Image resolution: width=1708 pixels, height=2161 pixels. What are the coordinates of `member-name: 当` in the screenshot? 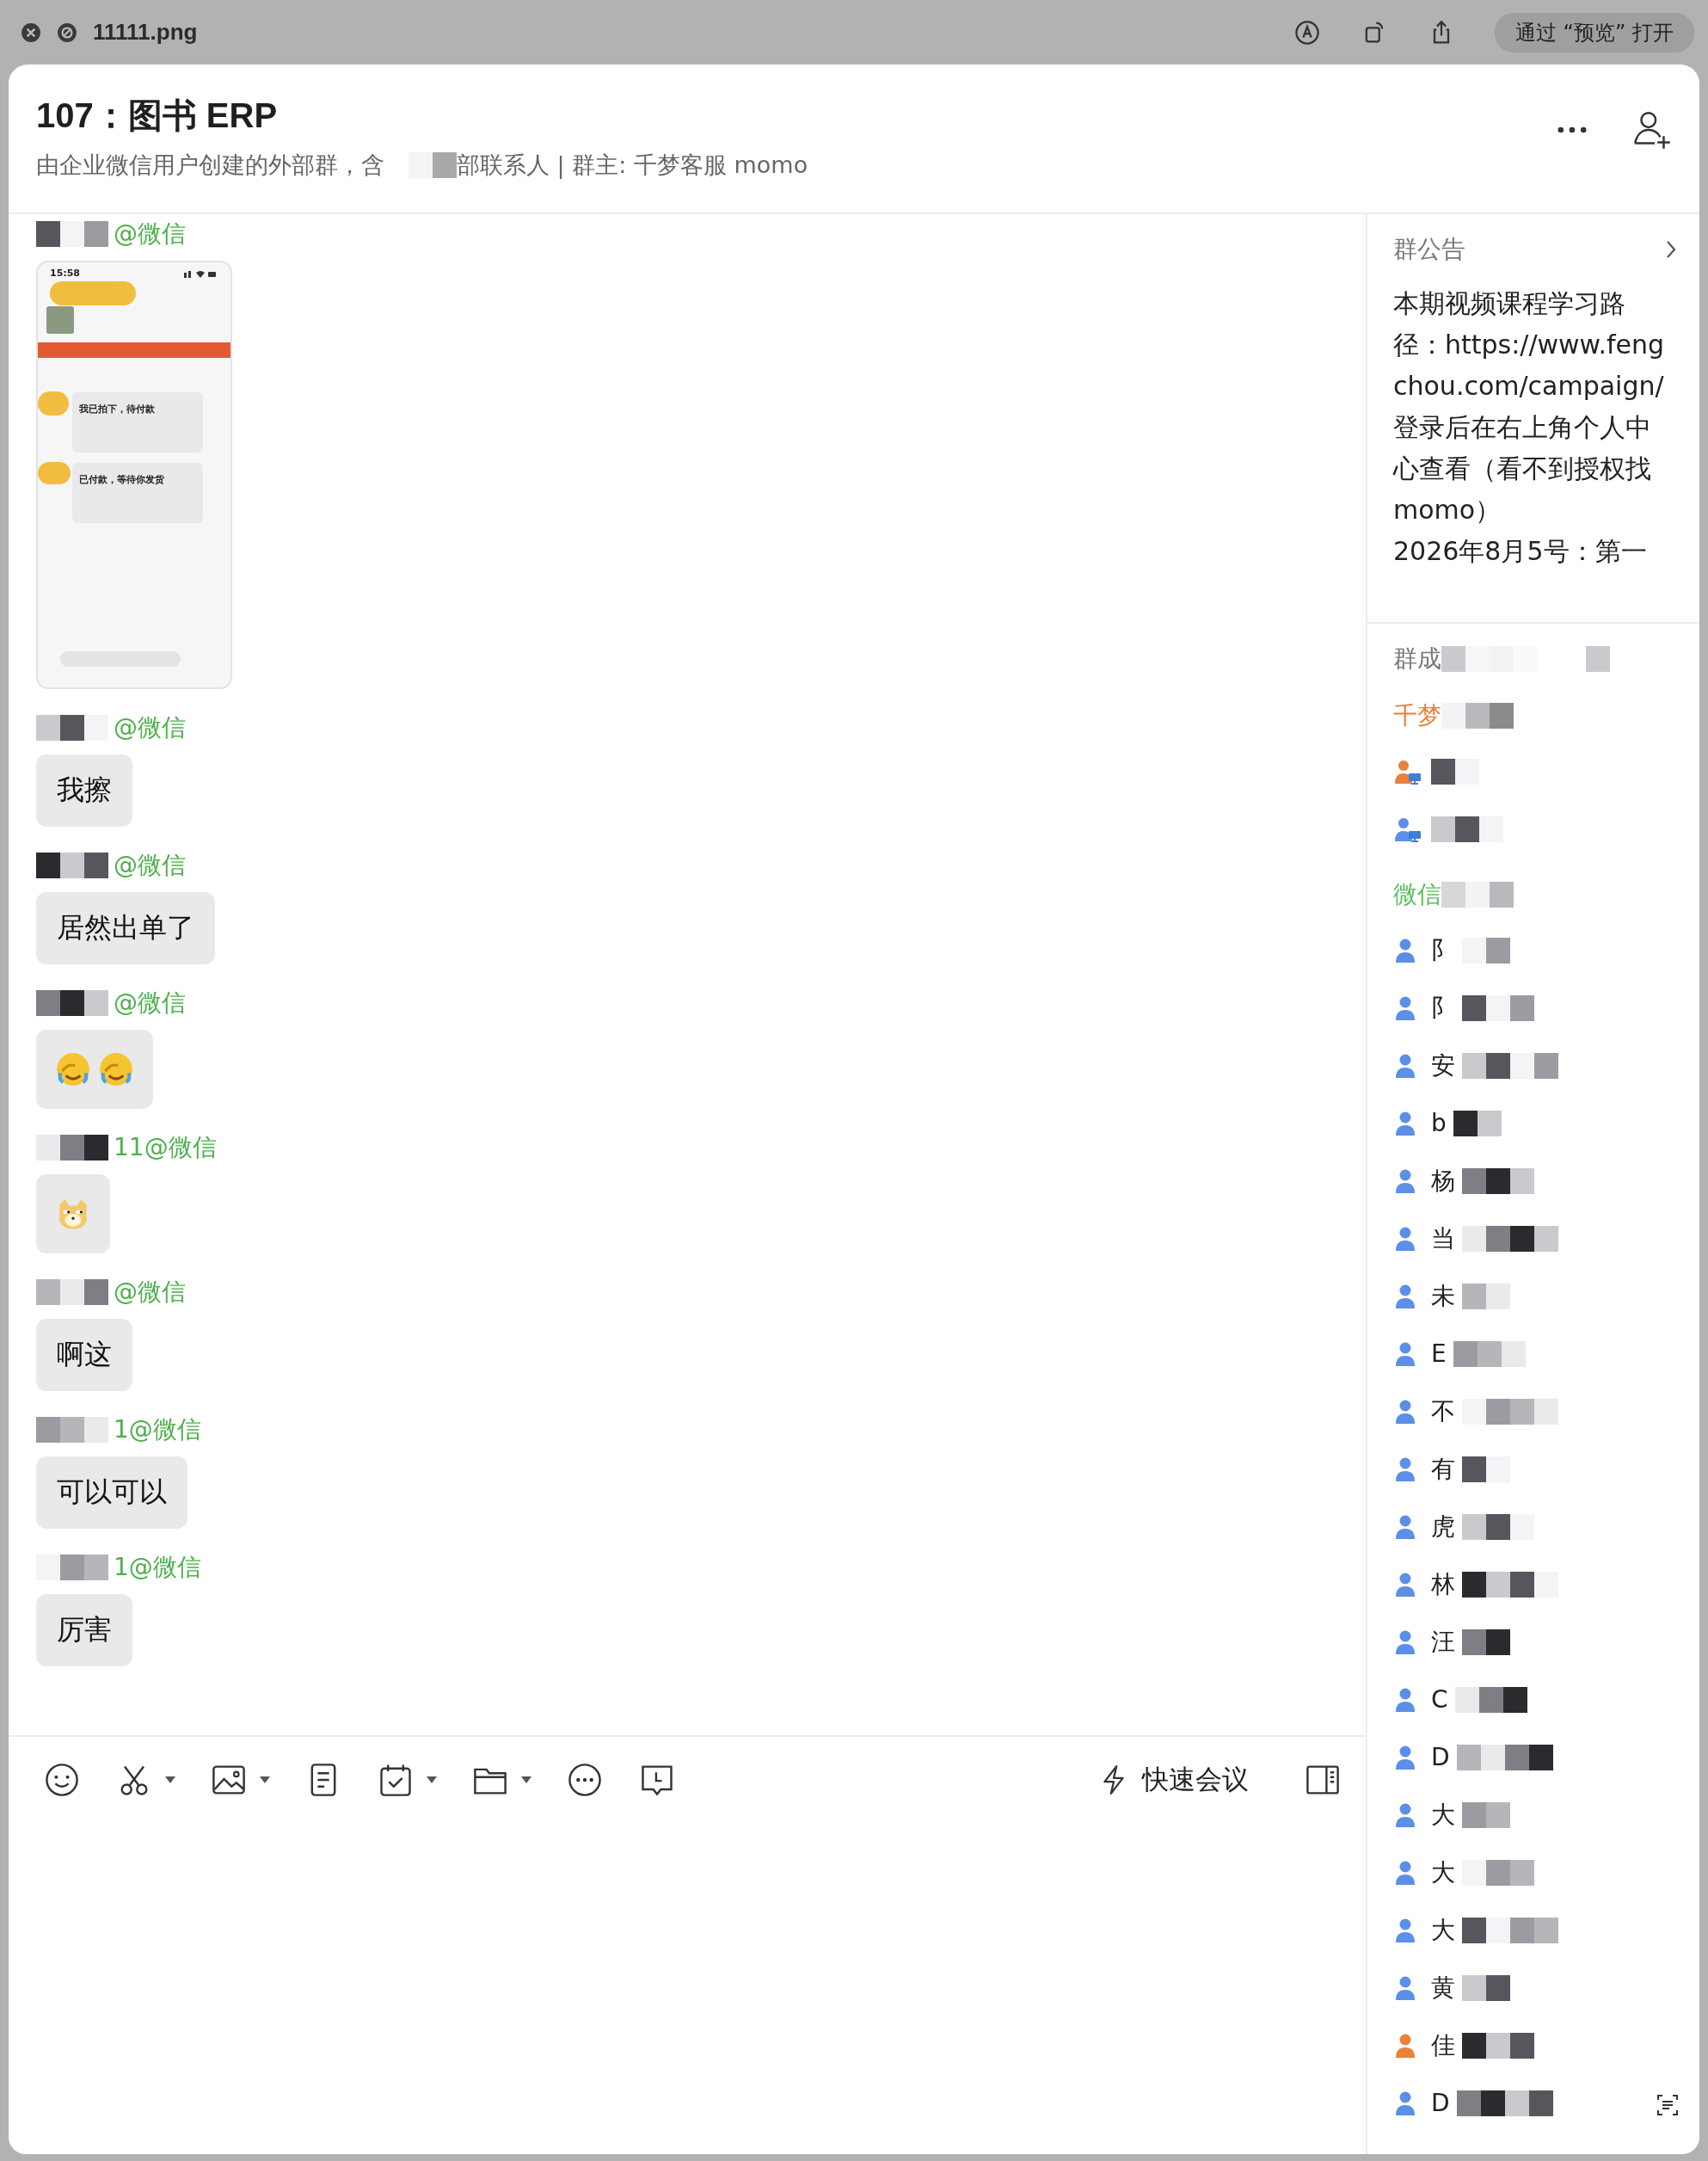 It's located at (1443, 1238).